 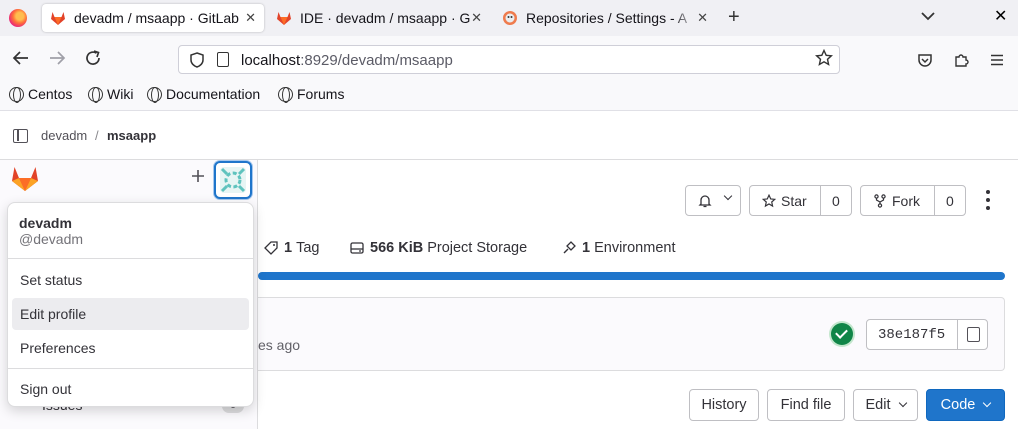 What do you see at coordinates (911, 335) in the screenshot?
I see `commit-sha: 38e187f5` at bounding box center [911, 335].